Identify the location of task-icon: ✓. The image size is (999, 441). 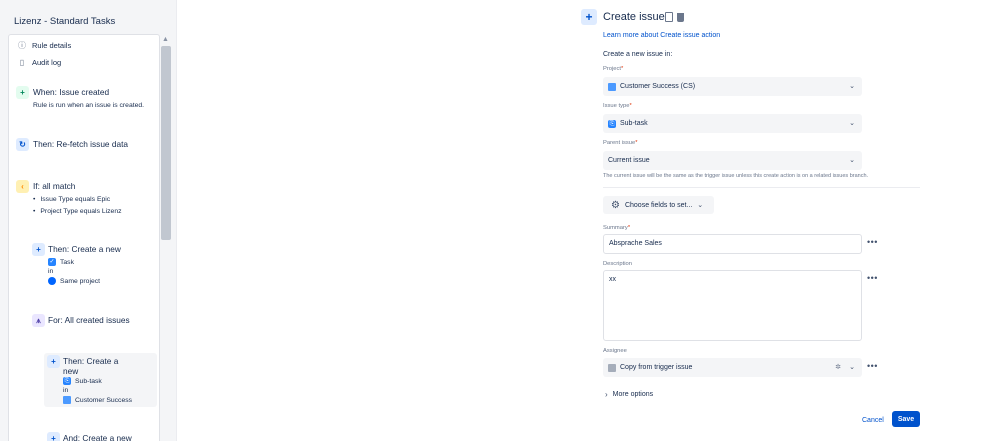
(52, 262).